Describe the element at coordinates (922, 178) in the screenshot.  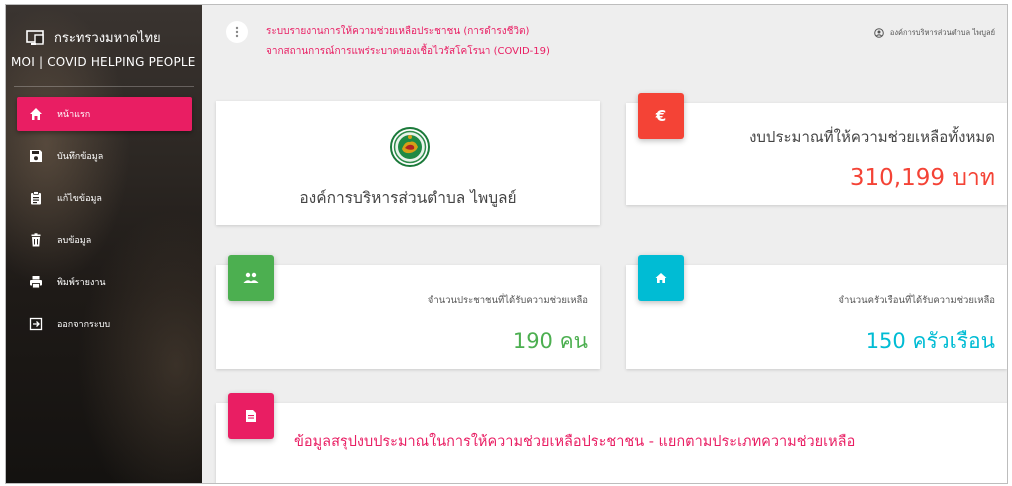
I see `budget-value: 310,199 บาท` at that location.